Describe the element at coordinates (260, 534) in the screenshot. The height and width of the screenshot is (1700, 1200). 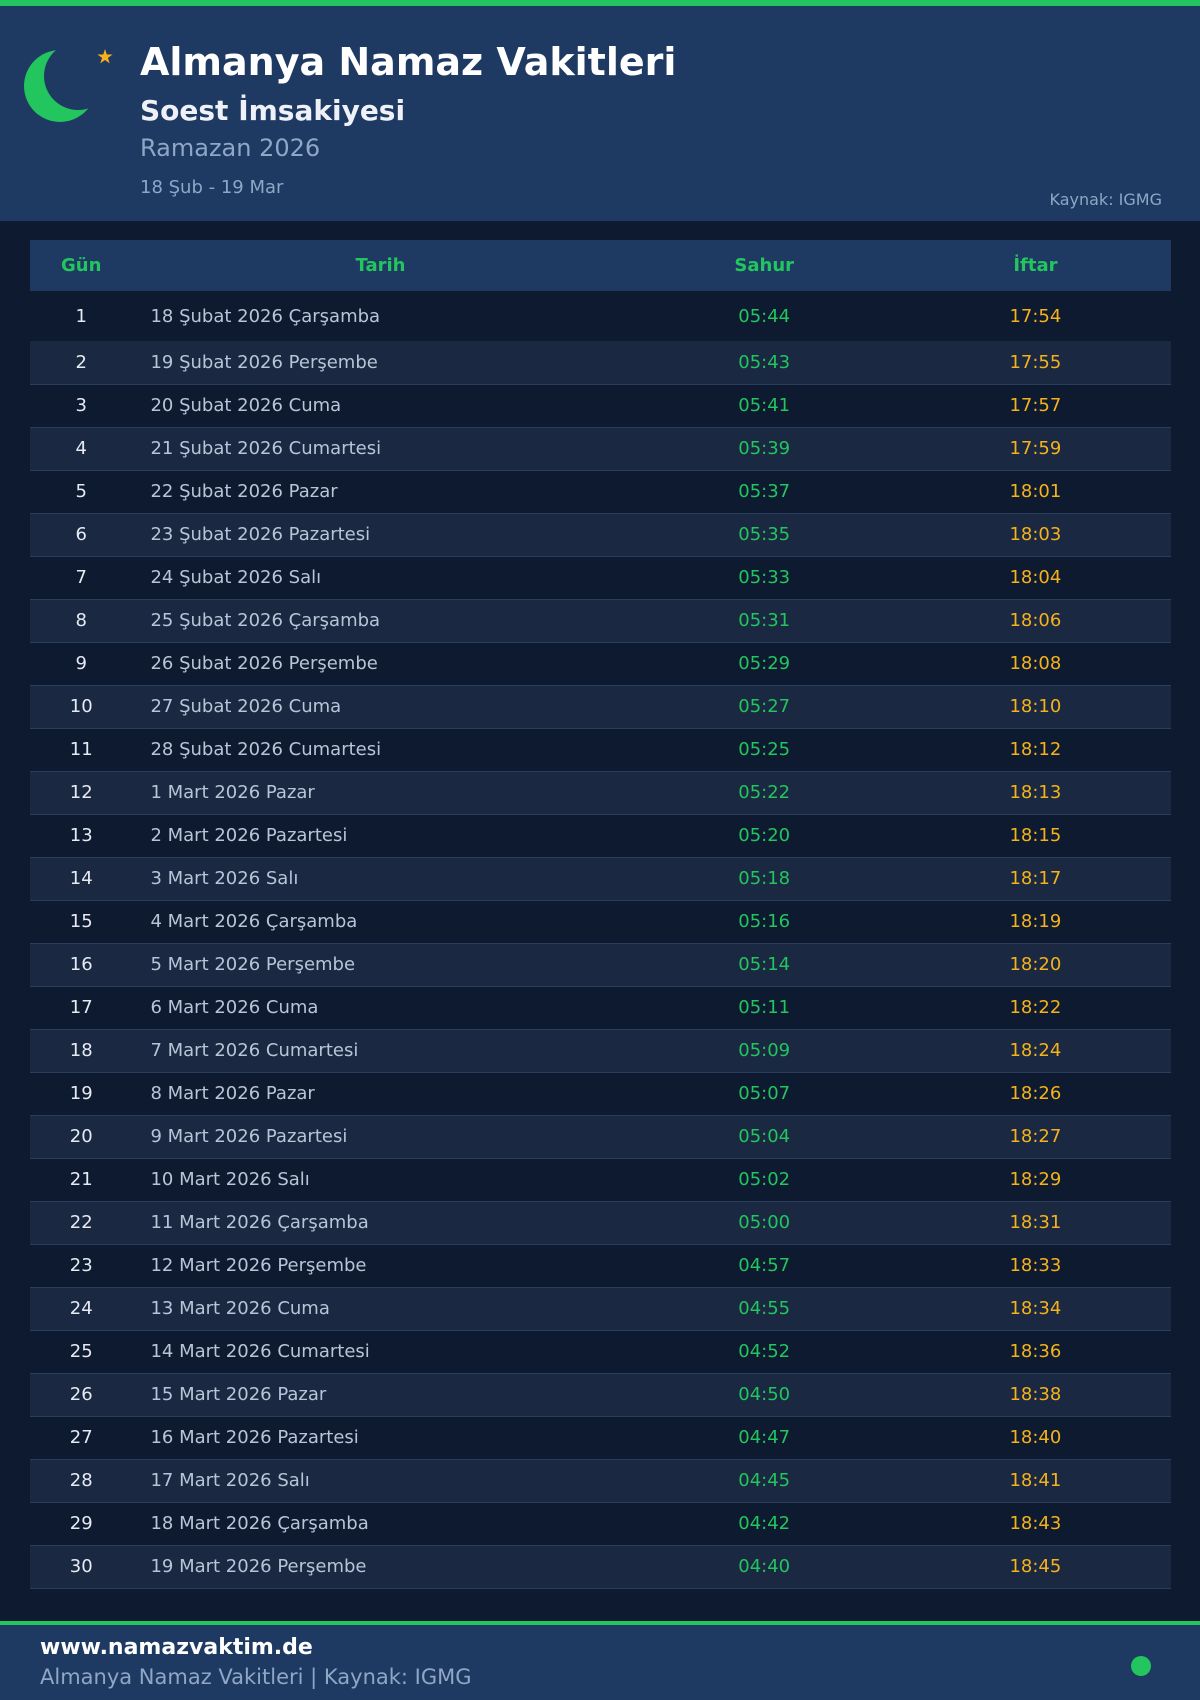
I see `date-cell: 23 Şubat 2026 Pazartesi` at that location.